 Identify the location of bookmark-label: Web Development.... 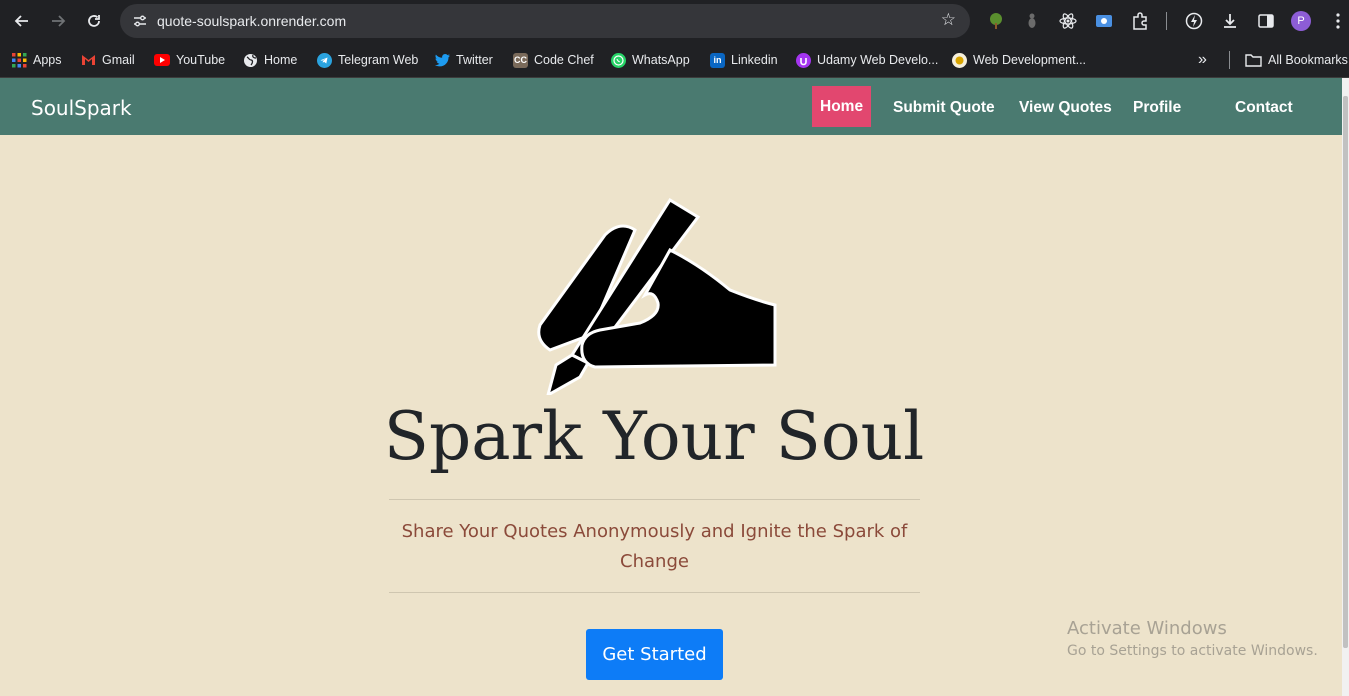
(1030, 60).